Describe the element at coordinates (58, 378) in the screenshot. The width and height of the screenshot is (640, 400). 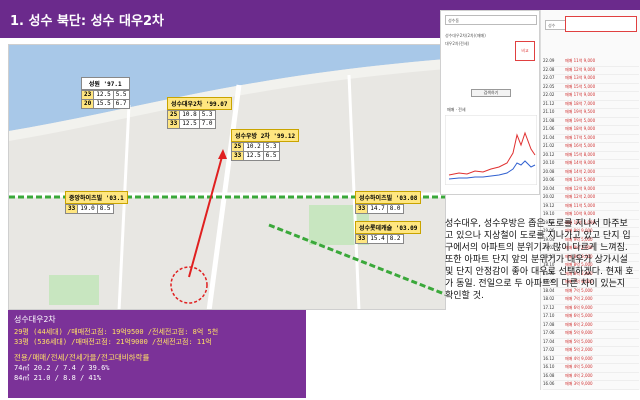
I see `info-sub-line: 84㎡ 21.0 / 8.8 / 41%` at that location.